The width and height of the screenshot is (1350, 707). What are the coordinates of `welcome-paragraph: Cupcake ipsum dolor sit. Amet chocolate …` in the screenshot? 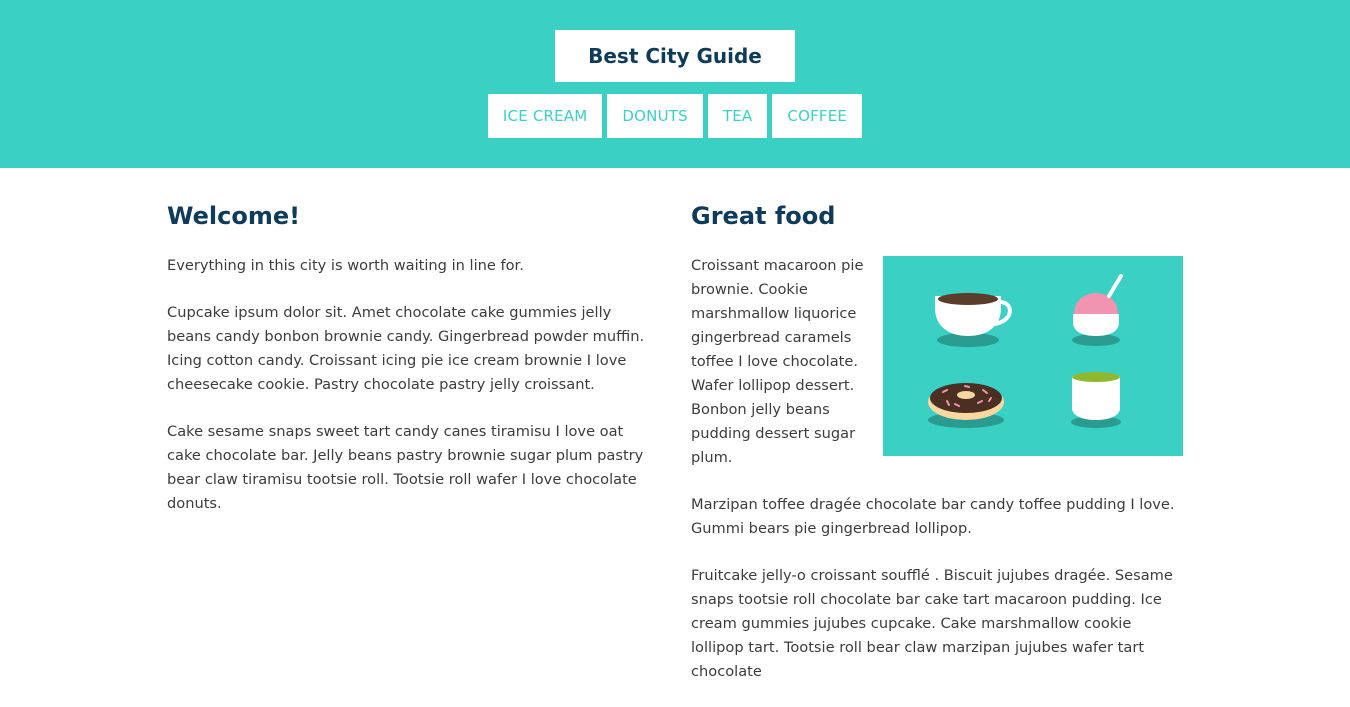 It's located at (406, 348).